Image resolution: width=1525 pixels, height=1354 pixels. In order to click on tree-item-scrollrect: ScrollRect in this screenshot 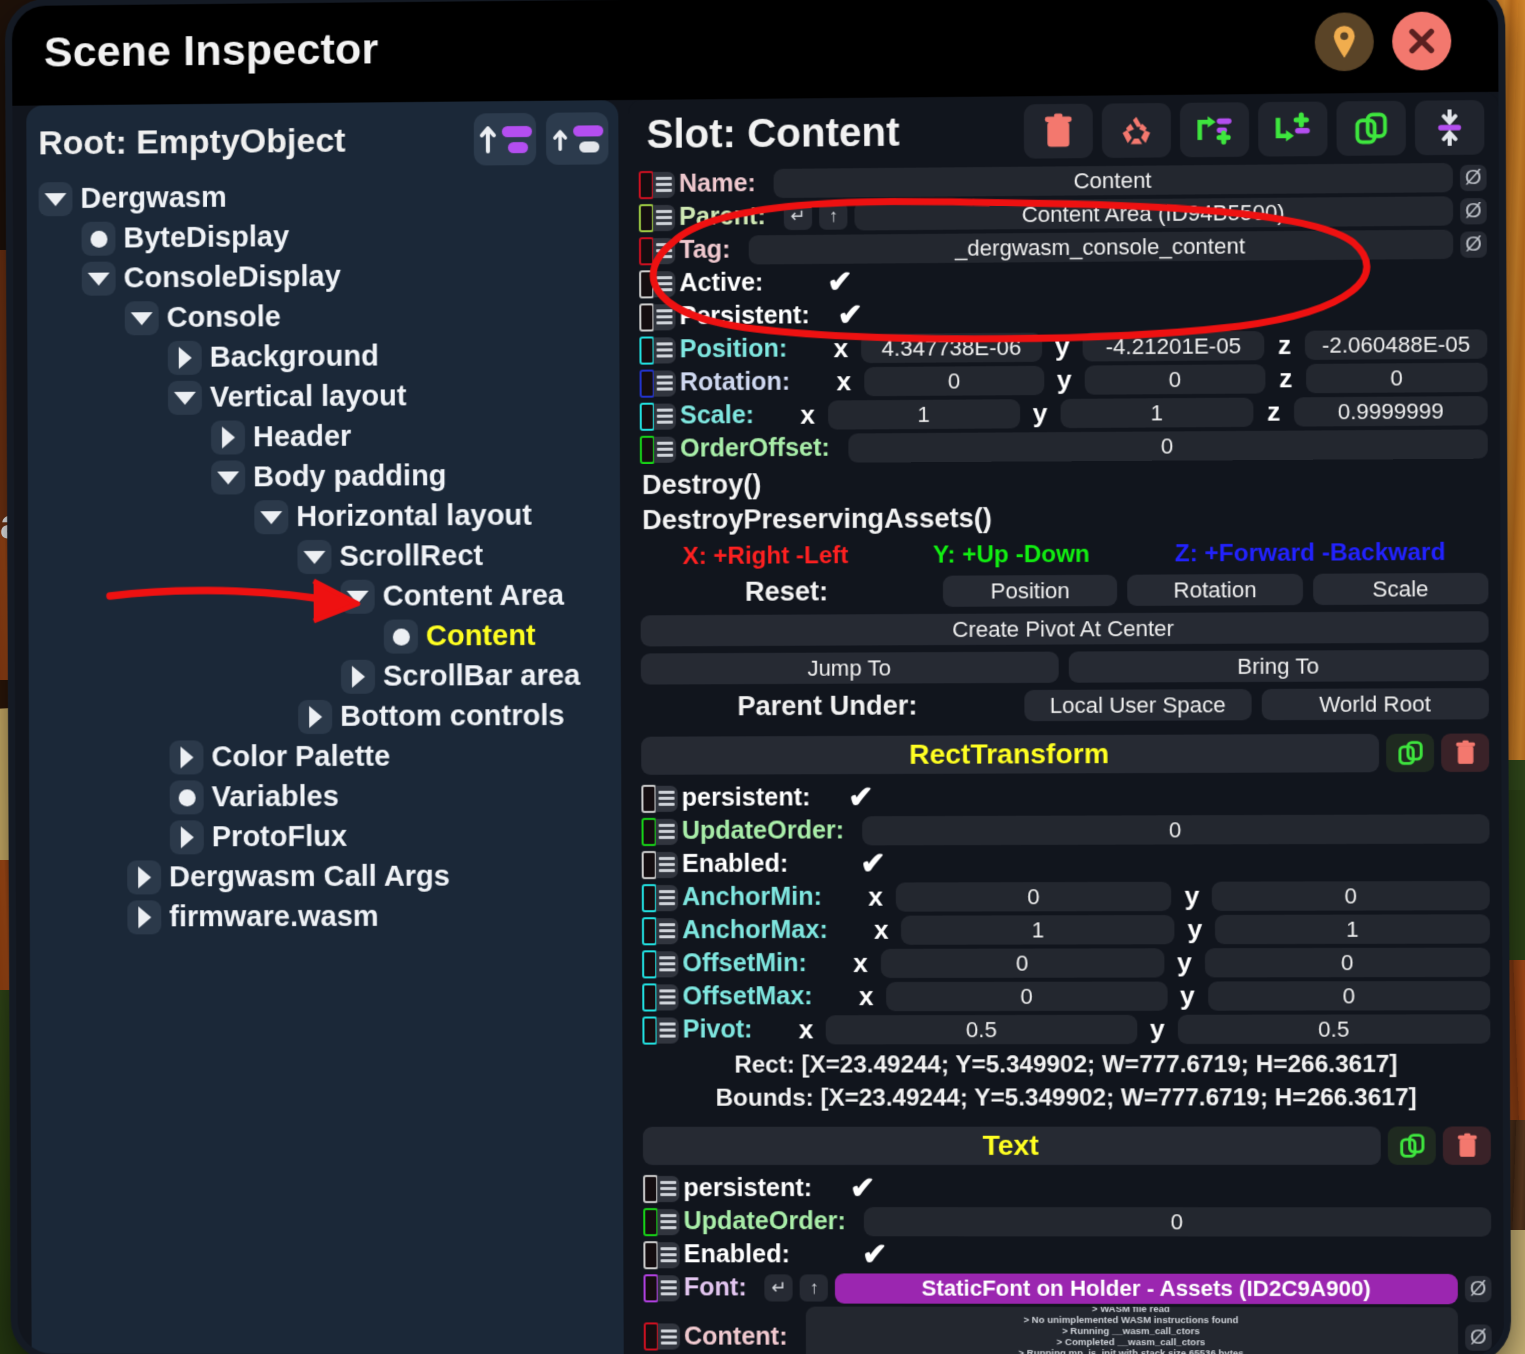, I will do `click(327, 556)`.